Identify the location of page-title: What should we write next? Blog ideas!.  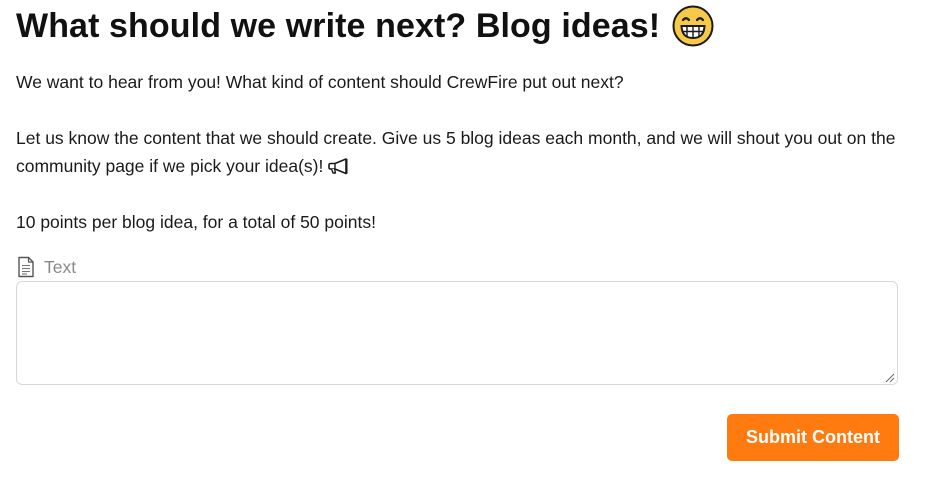
(338, 25).